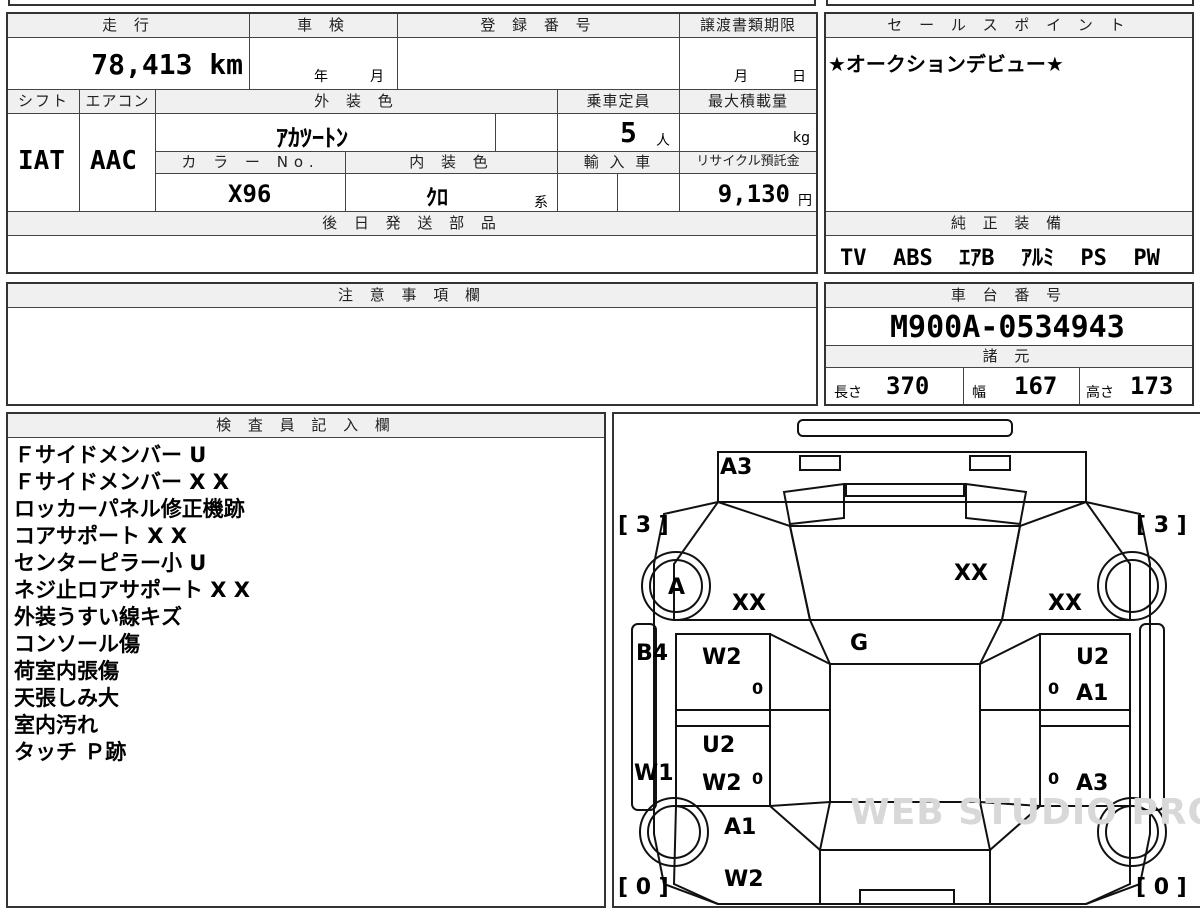  Describe the element at coordinates (748, 64) in the screenshot. I see `transfer-cell: 月 日` at that location.